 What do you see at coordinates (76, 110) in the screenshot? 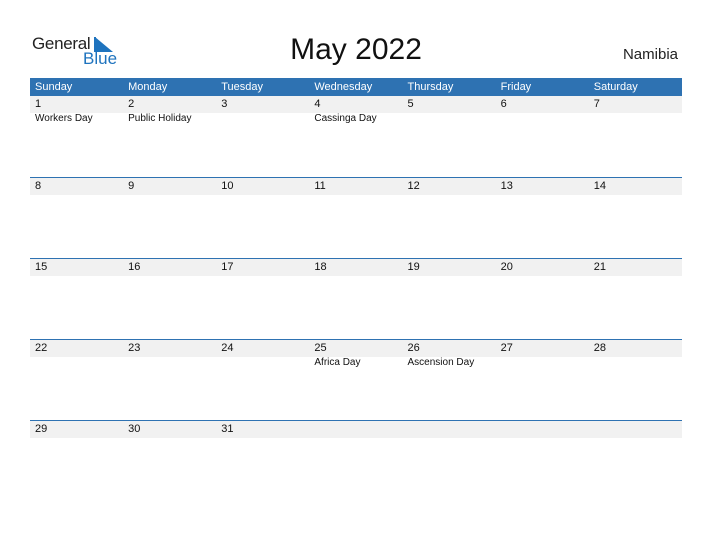
I see `day-cell: 1 Workers Day` at bounding box center [76, 110].